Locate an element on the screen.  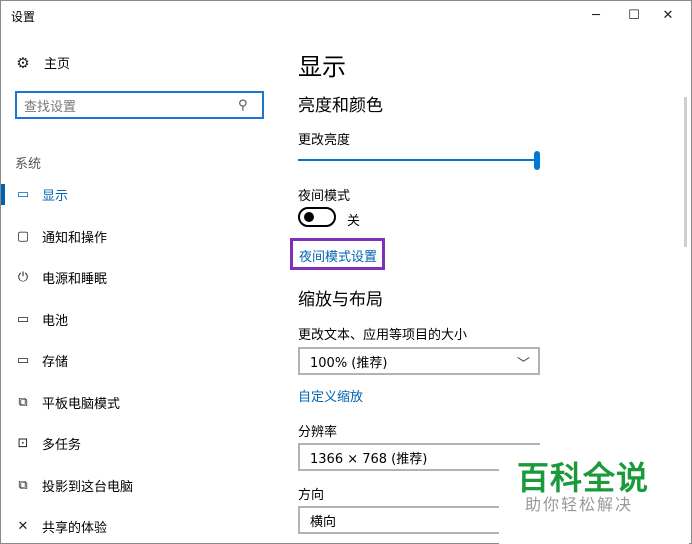
night-mode-settings-highlight: 夜间模式设置 is located at coordinates (337, 254).